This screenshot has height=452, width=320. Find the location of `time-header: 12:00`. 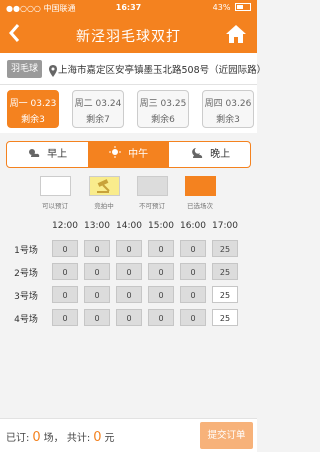

time-header: 12:00 is located at coordinates (65, 226).